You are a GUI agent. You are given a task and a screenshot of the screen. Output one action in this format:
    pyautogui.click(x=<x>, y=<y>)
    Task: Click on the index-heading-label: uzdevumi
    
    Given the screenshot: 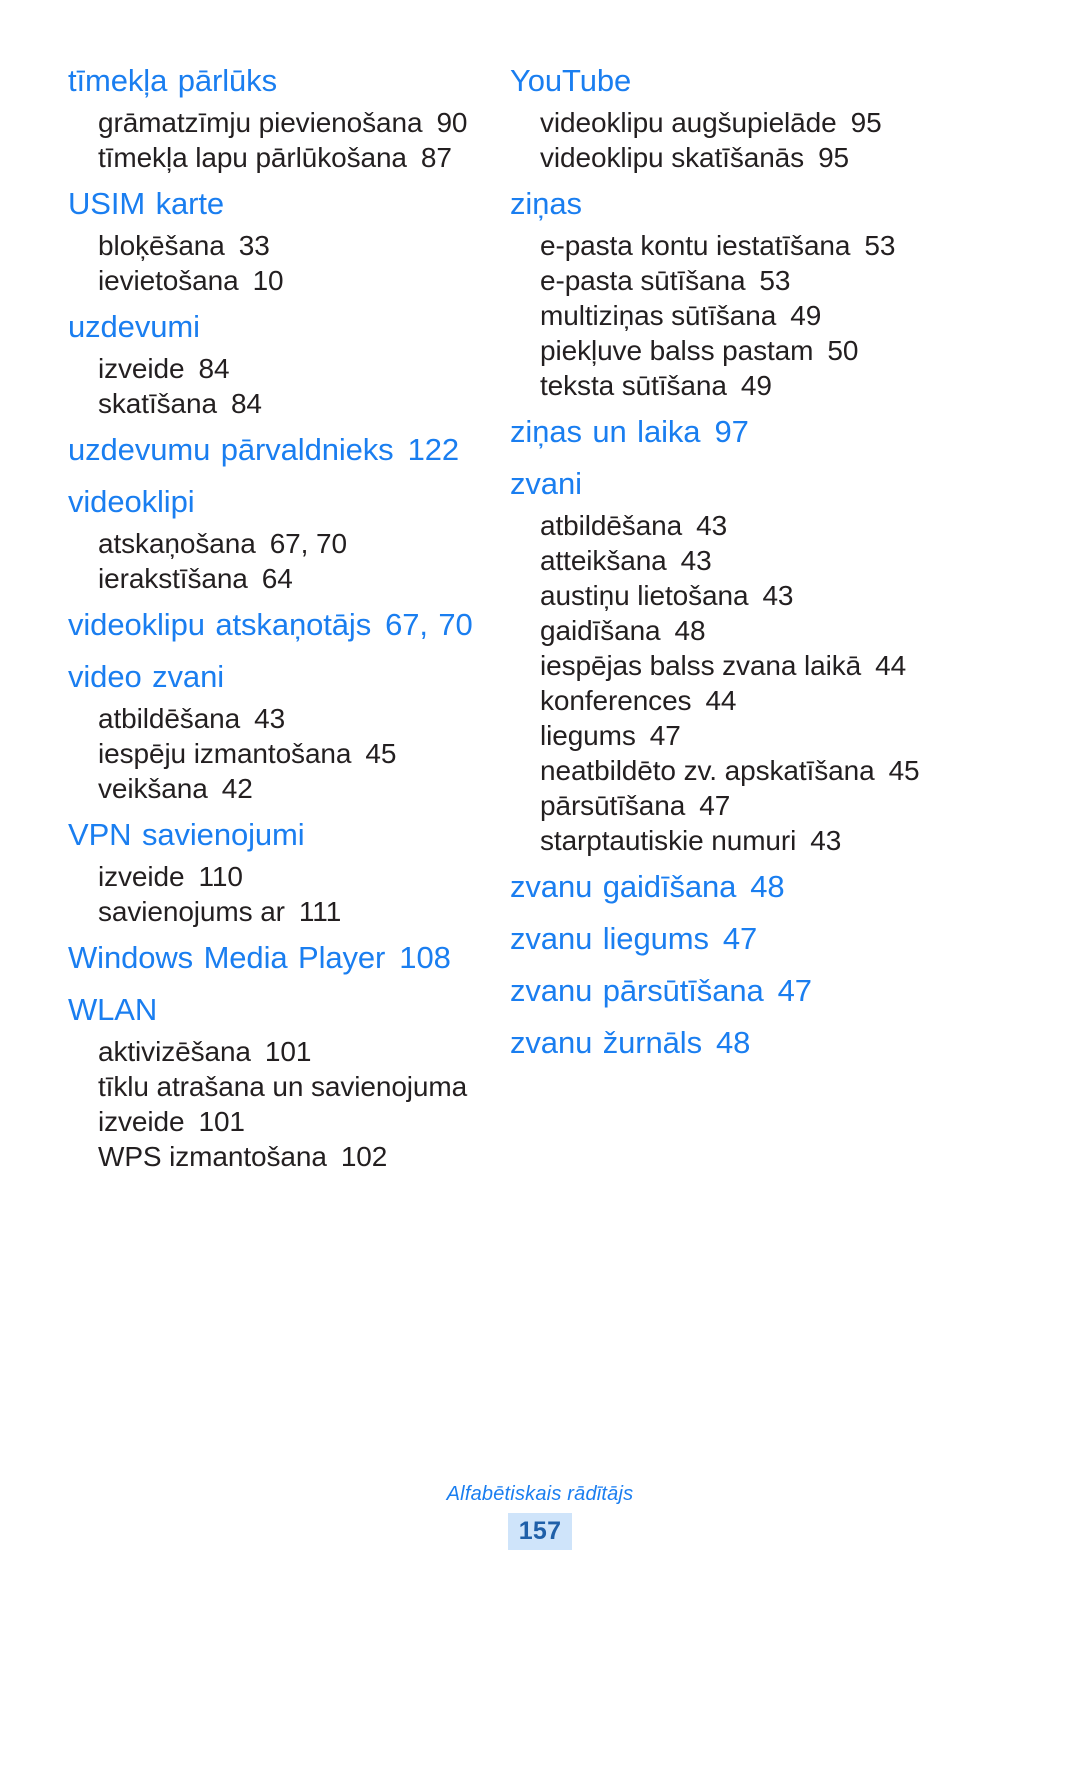 What is the action you would take?
    pyautogui.click(x=134, y=326)
    